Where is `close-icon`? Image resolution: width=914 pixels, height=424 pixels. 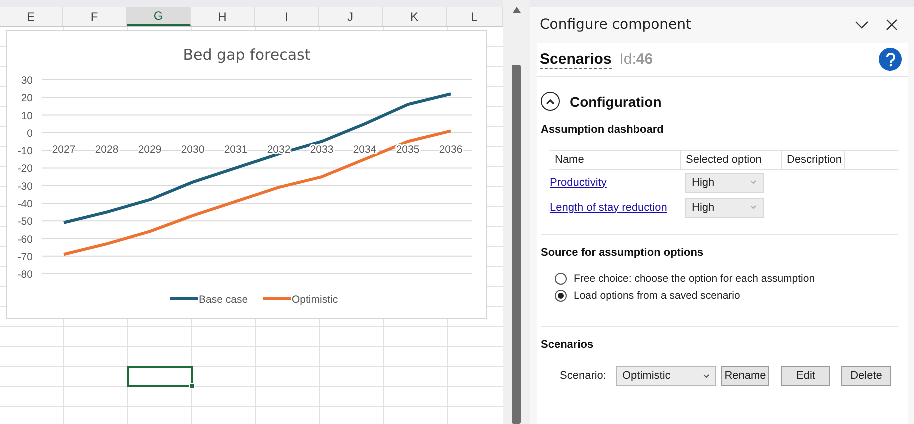
close-icon is located at coordinates (892, 25).